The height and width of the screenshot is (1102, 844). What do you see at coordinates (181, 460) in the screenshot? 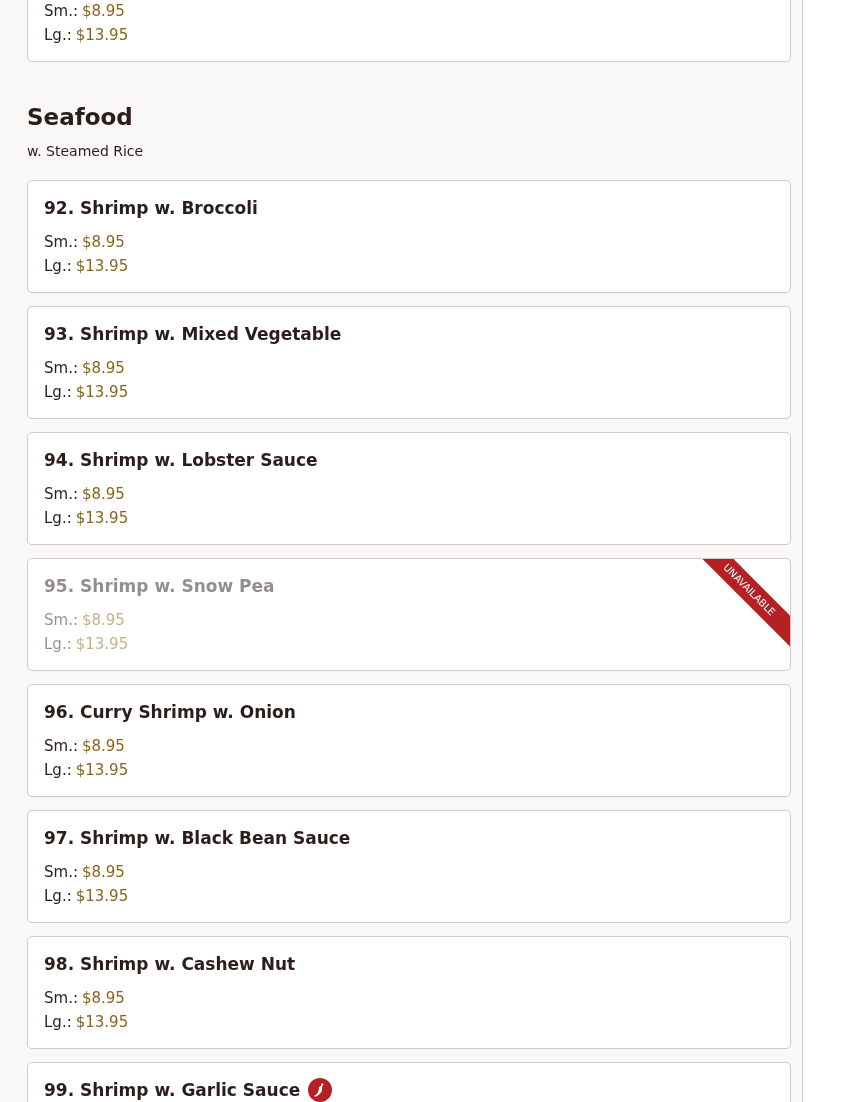
I see `item-name: 94. Shrimp w. Lobster Sauce` at bounding box center [181, 460].